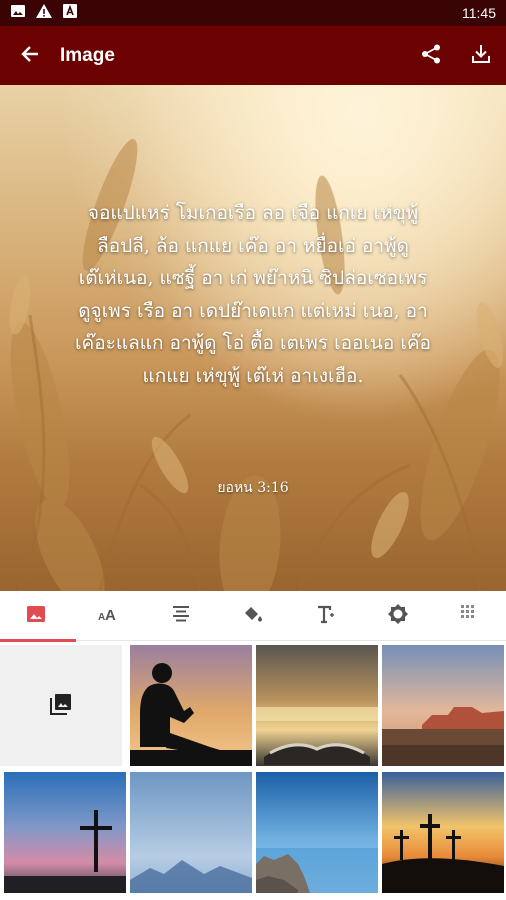 The height and width of the screenshot is (900, 506). Describe the element at coordinates (65, 832) in the screenshot. I see `thumbnail-cross-dusk` at that location.